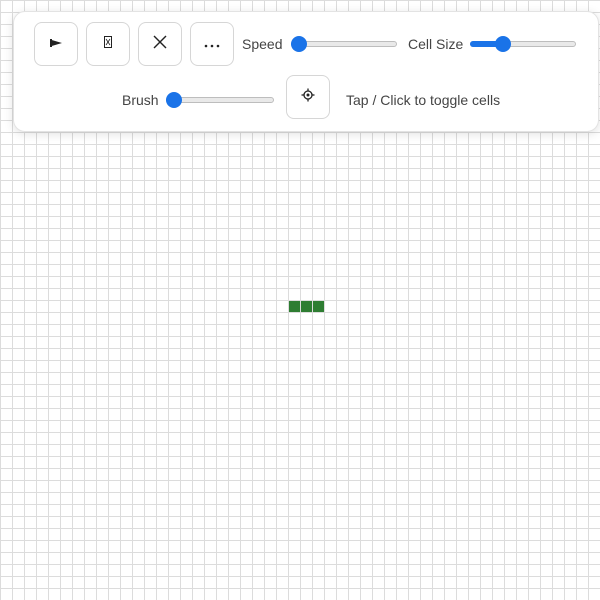  I want to click on close-icon, so click(160, 44).